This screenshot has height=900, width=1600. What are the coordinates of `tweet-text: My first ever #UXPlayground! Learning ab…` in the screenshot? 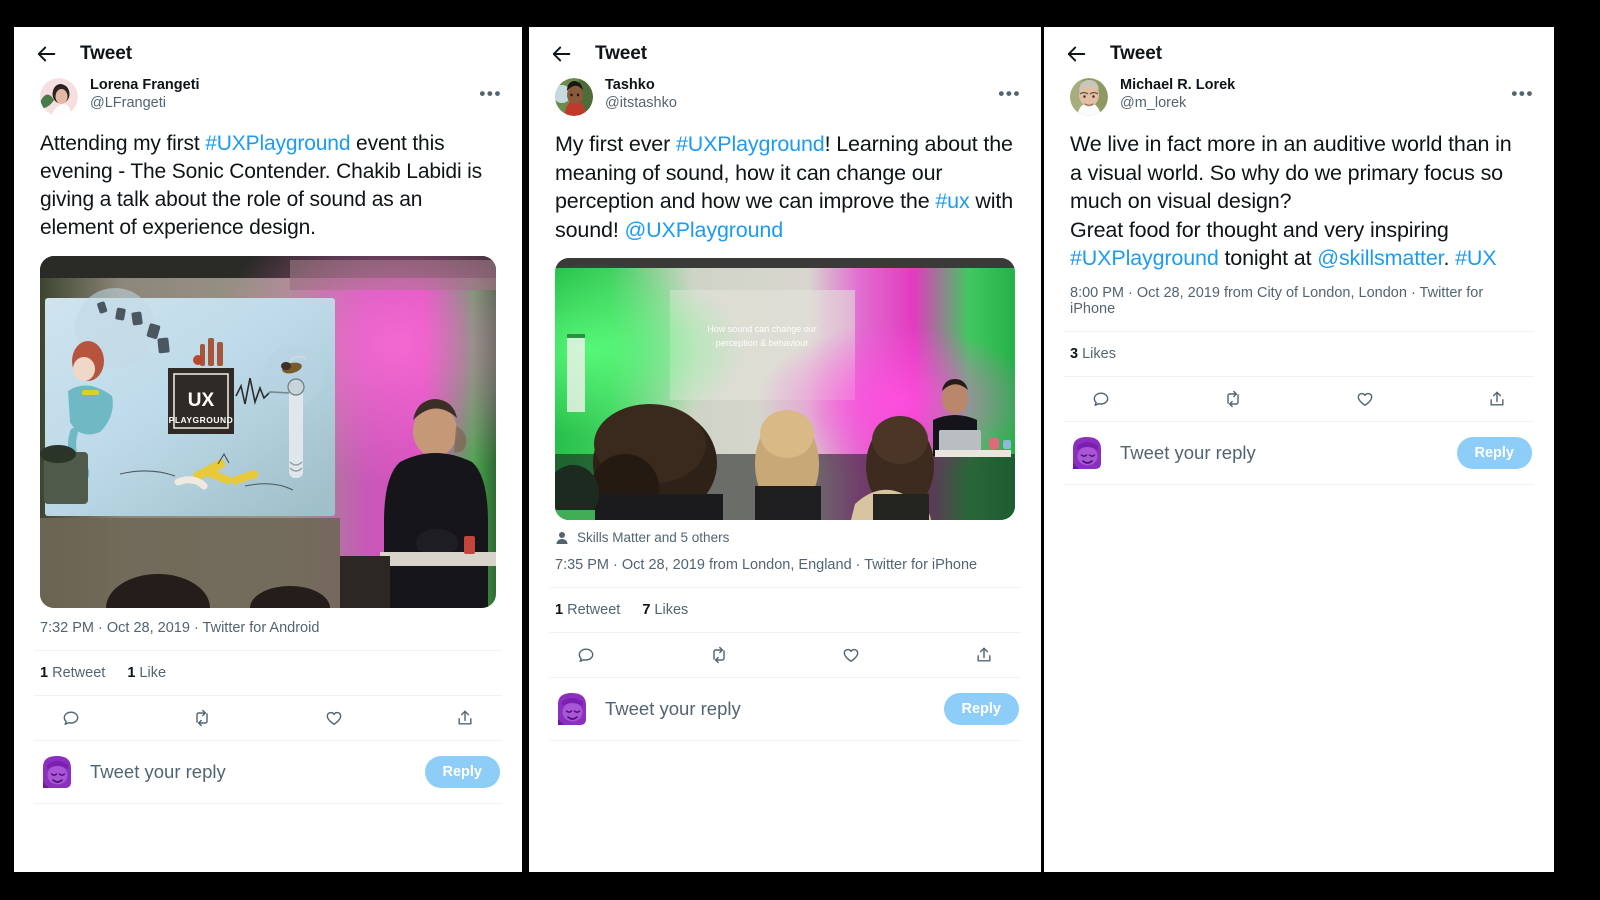 It's located at (785, 187).